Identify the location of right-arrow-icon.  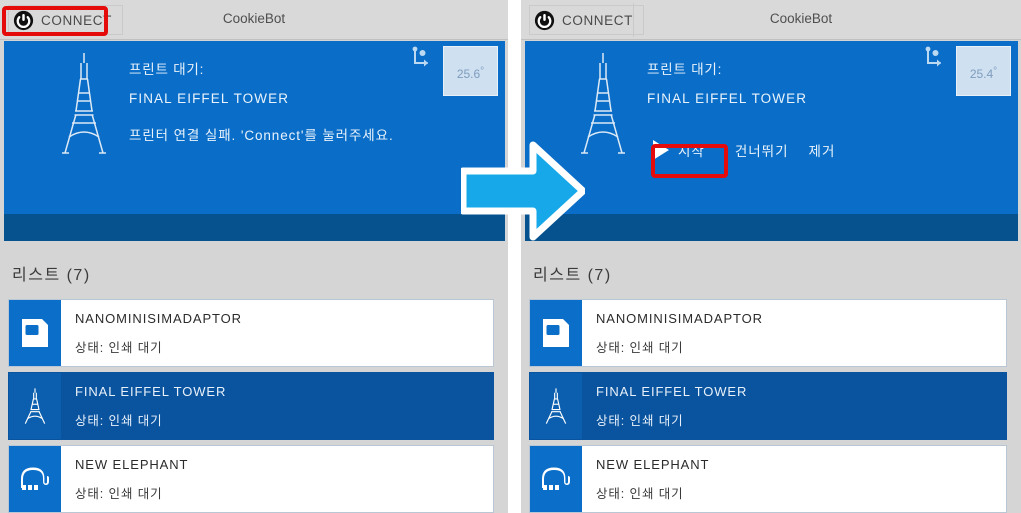
(523, 191).